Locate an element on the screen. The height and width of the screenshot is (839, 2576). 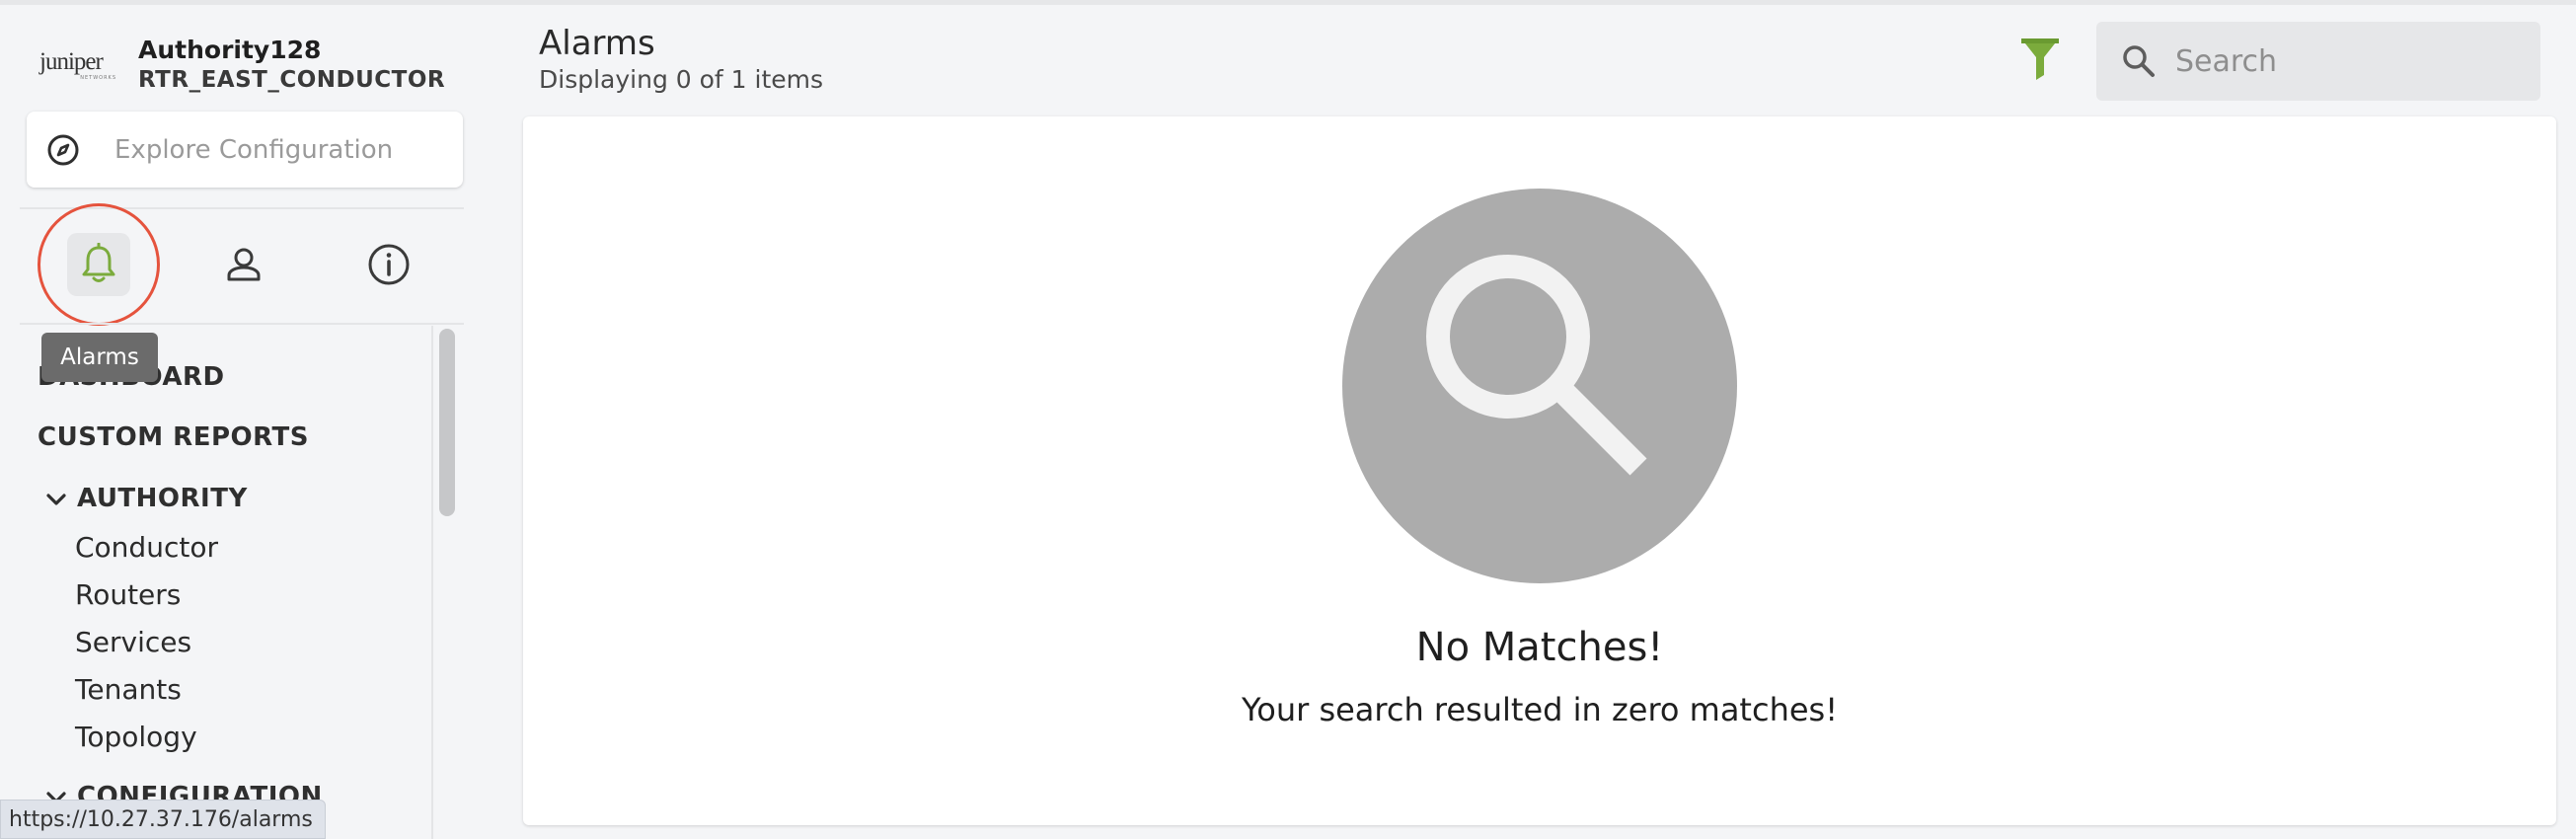
sidebar-scroll-track is located at coordinates (432, 582).